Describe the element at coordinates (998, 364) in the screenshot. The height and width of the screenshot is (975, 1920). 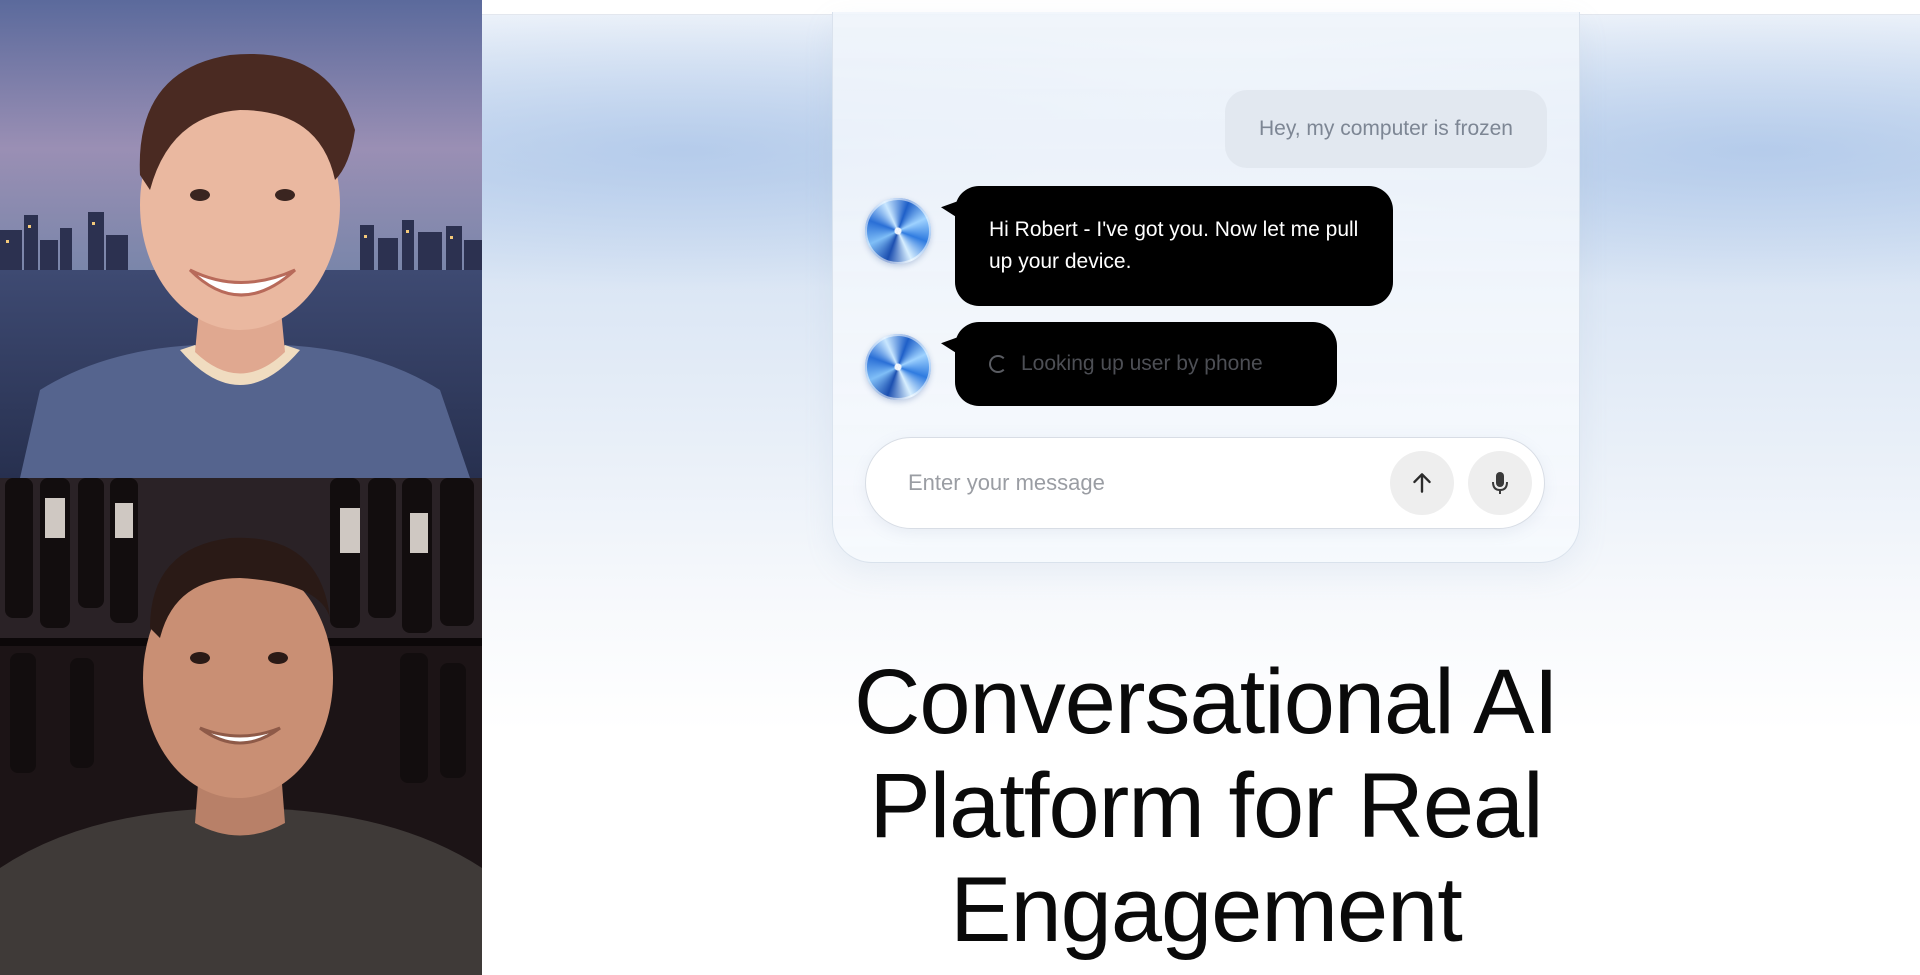
I see `spinner-icon` at that location.